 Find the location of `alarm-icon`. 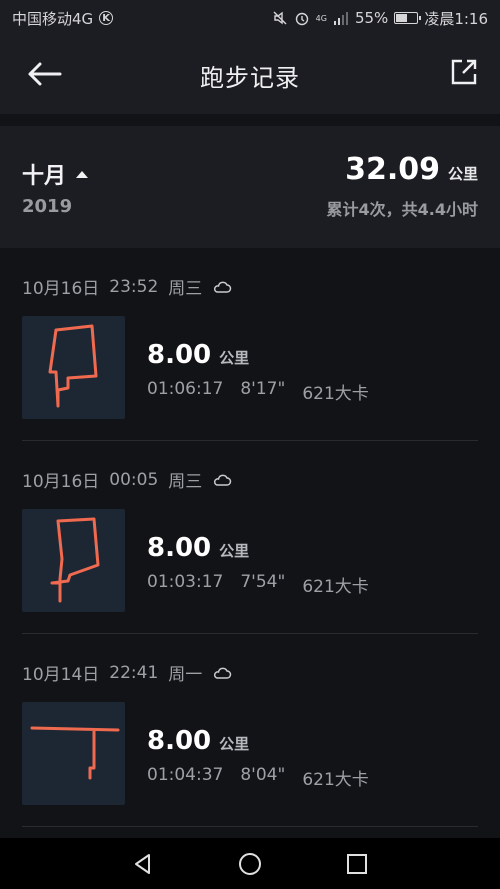

alarm-icon is located at coordinates (301, 19).